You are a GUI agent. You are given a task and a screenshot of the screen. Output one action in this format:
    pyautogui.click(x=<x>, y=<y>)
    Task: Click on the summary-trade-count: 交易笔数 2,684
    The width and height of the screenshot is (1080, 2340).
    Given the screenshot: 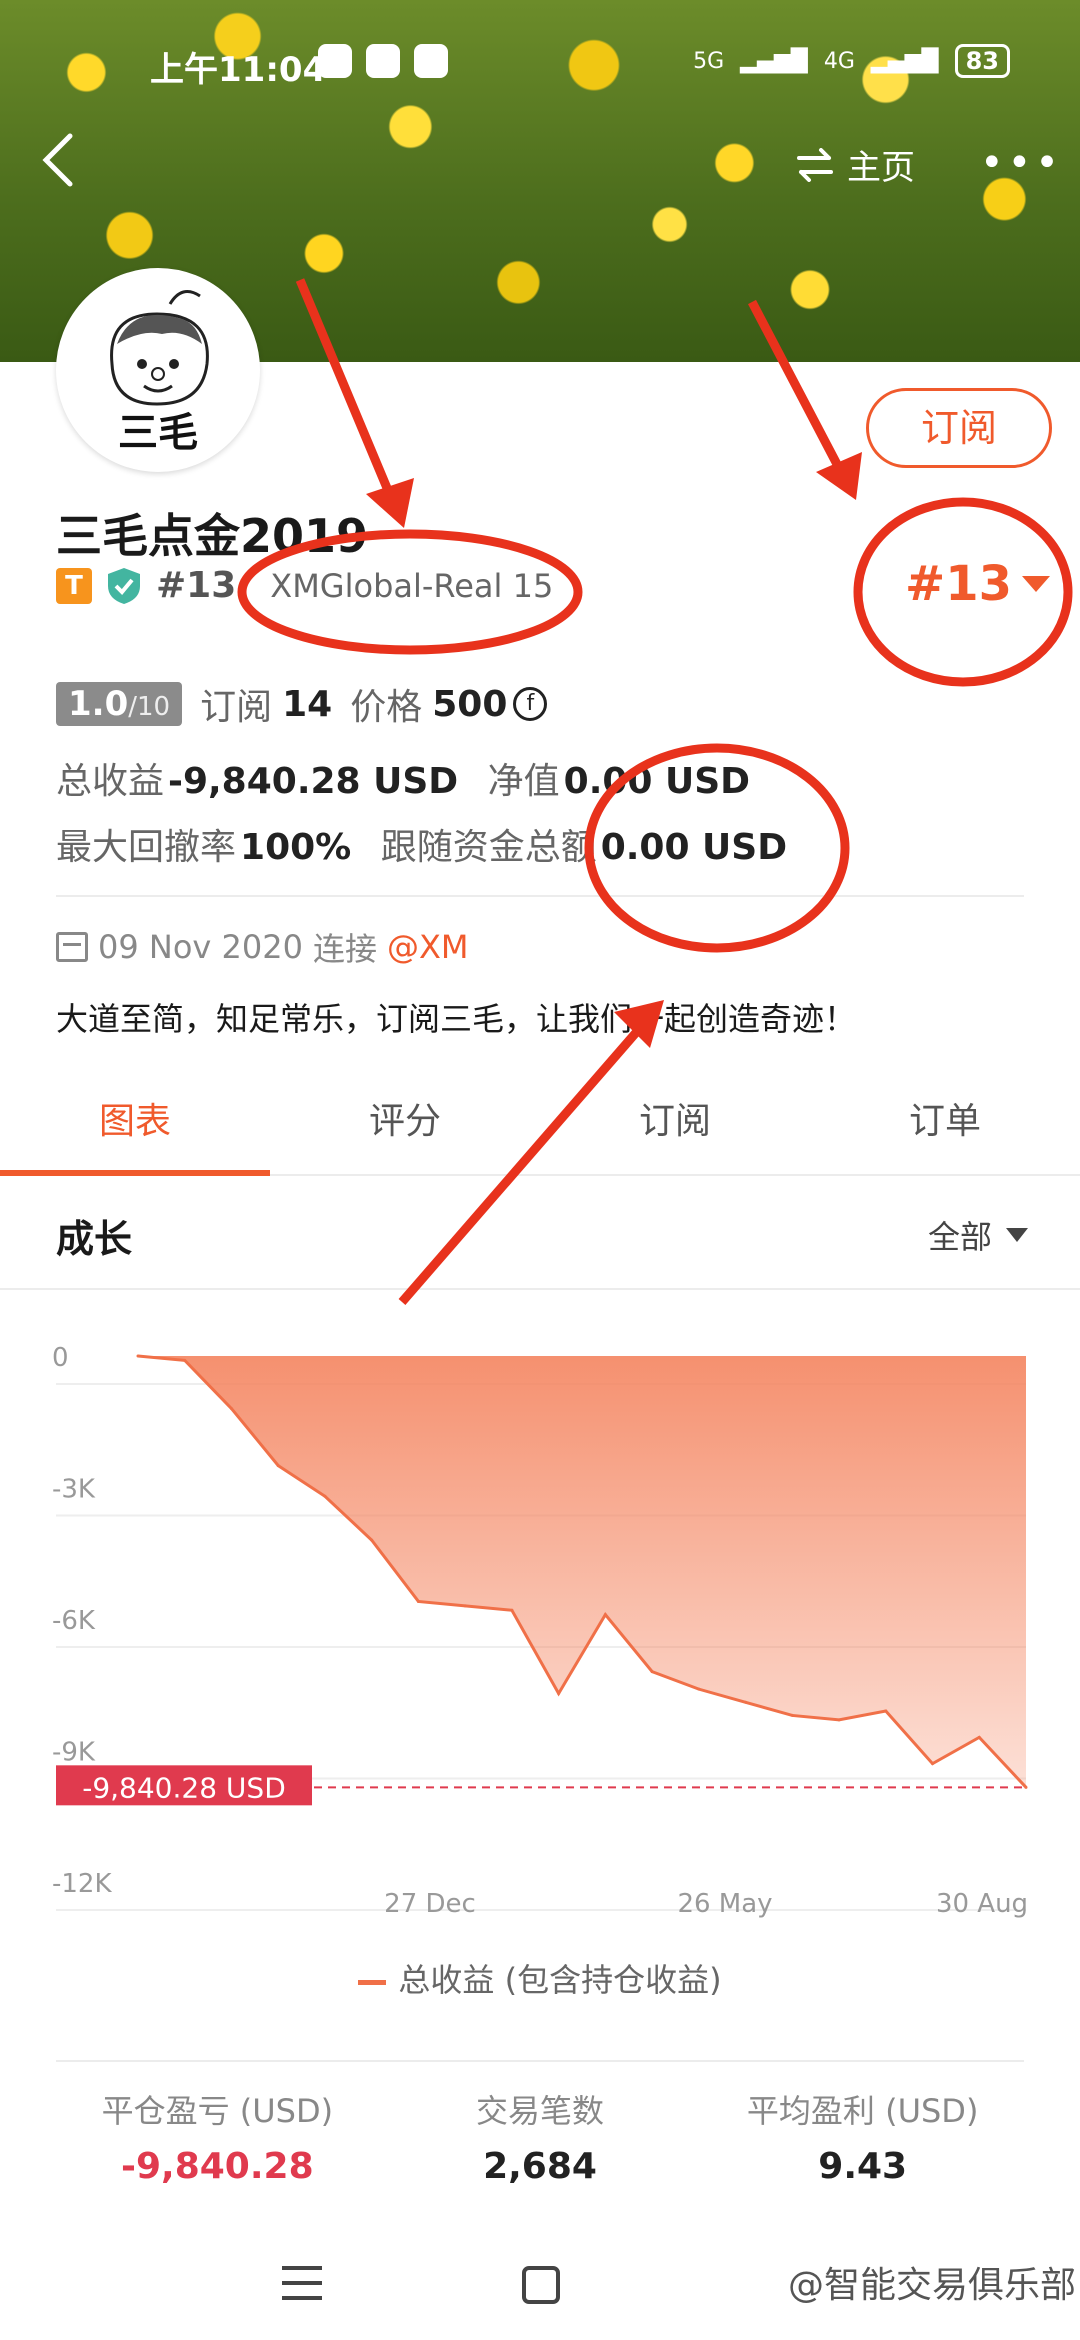 What is the action you would take?
    pyautogui.click(x=540, y=2136)
    